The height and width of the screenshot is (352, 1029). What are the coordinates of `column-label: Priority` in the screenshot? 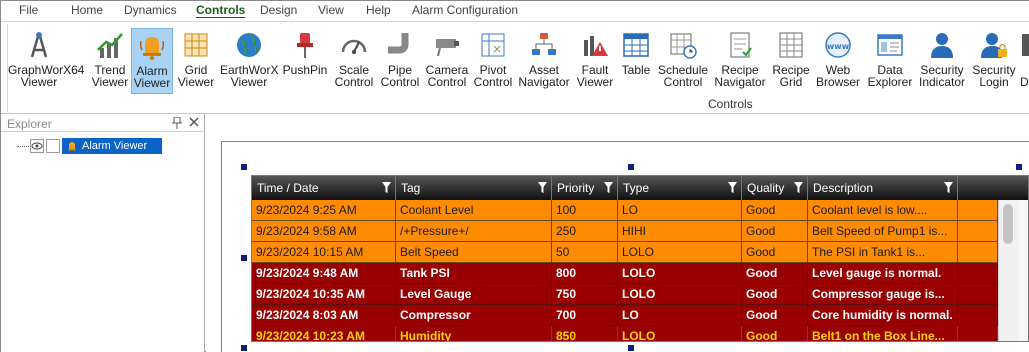 It's located at (576, 188).